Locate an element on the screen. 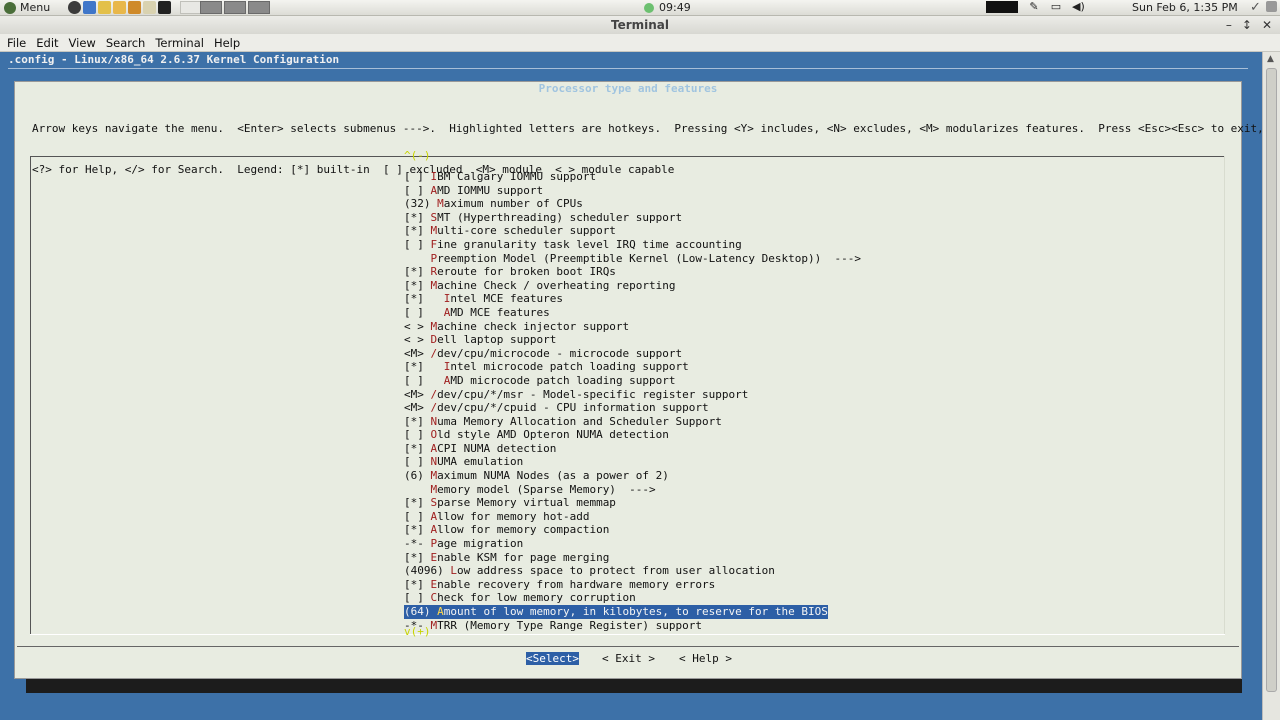  date-display: Sun Feb 6, 1:35 PM is located at coordinates (1185, 7).